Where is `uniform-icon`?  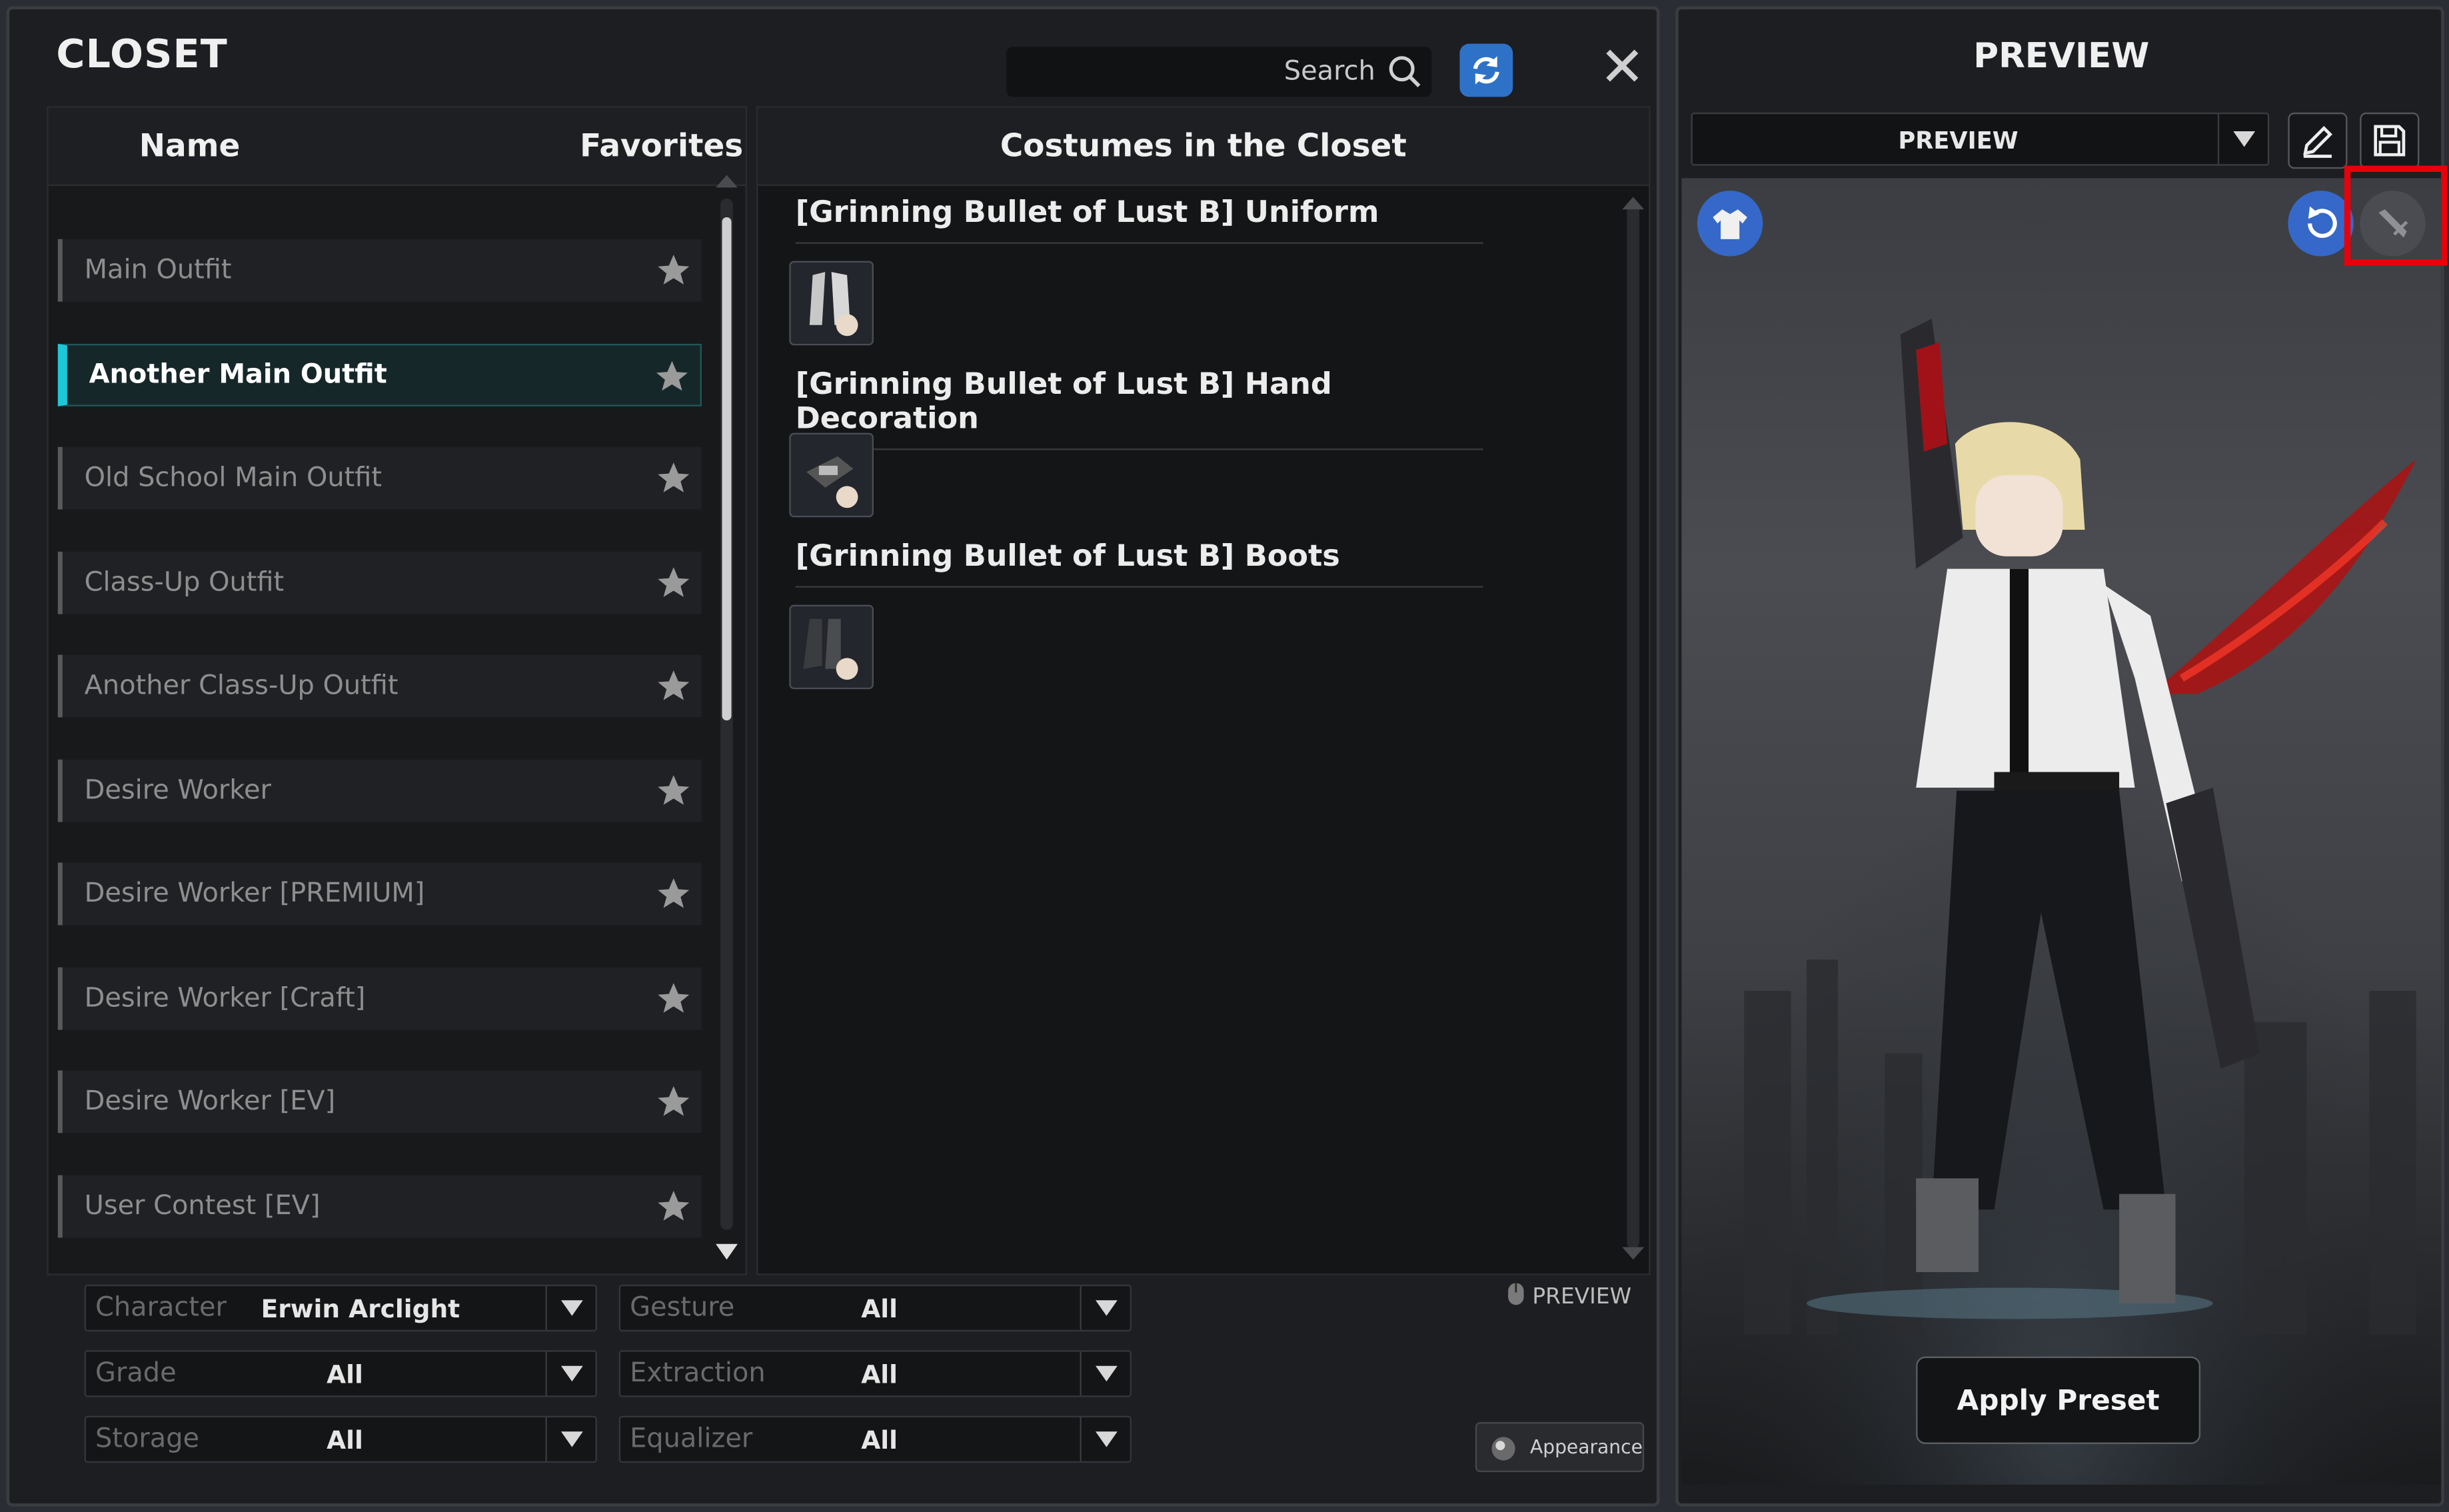 uniform-icon is located at coordinates (832, 303).